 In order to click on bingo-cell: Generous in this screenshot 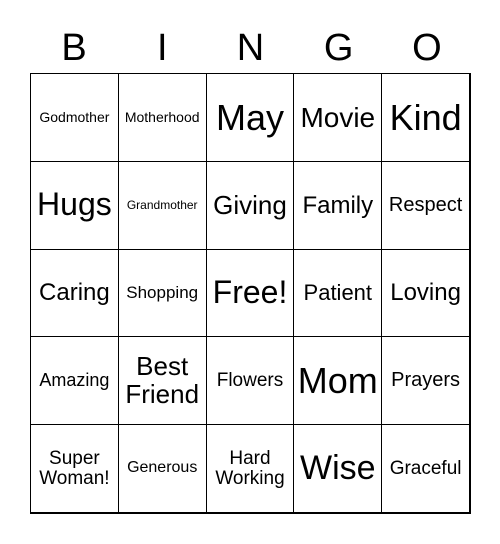, I will do `click(162, 468)`.